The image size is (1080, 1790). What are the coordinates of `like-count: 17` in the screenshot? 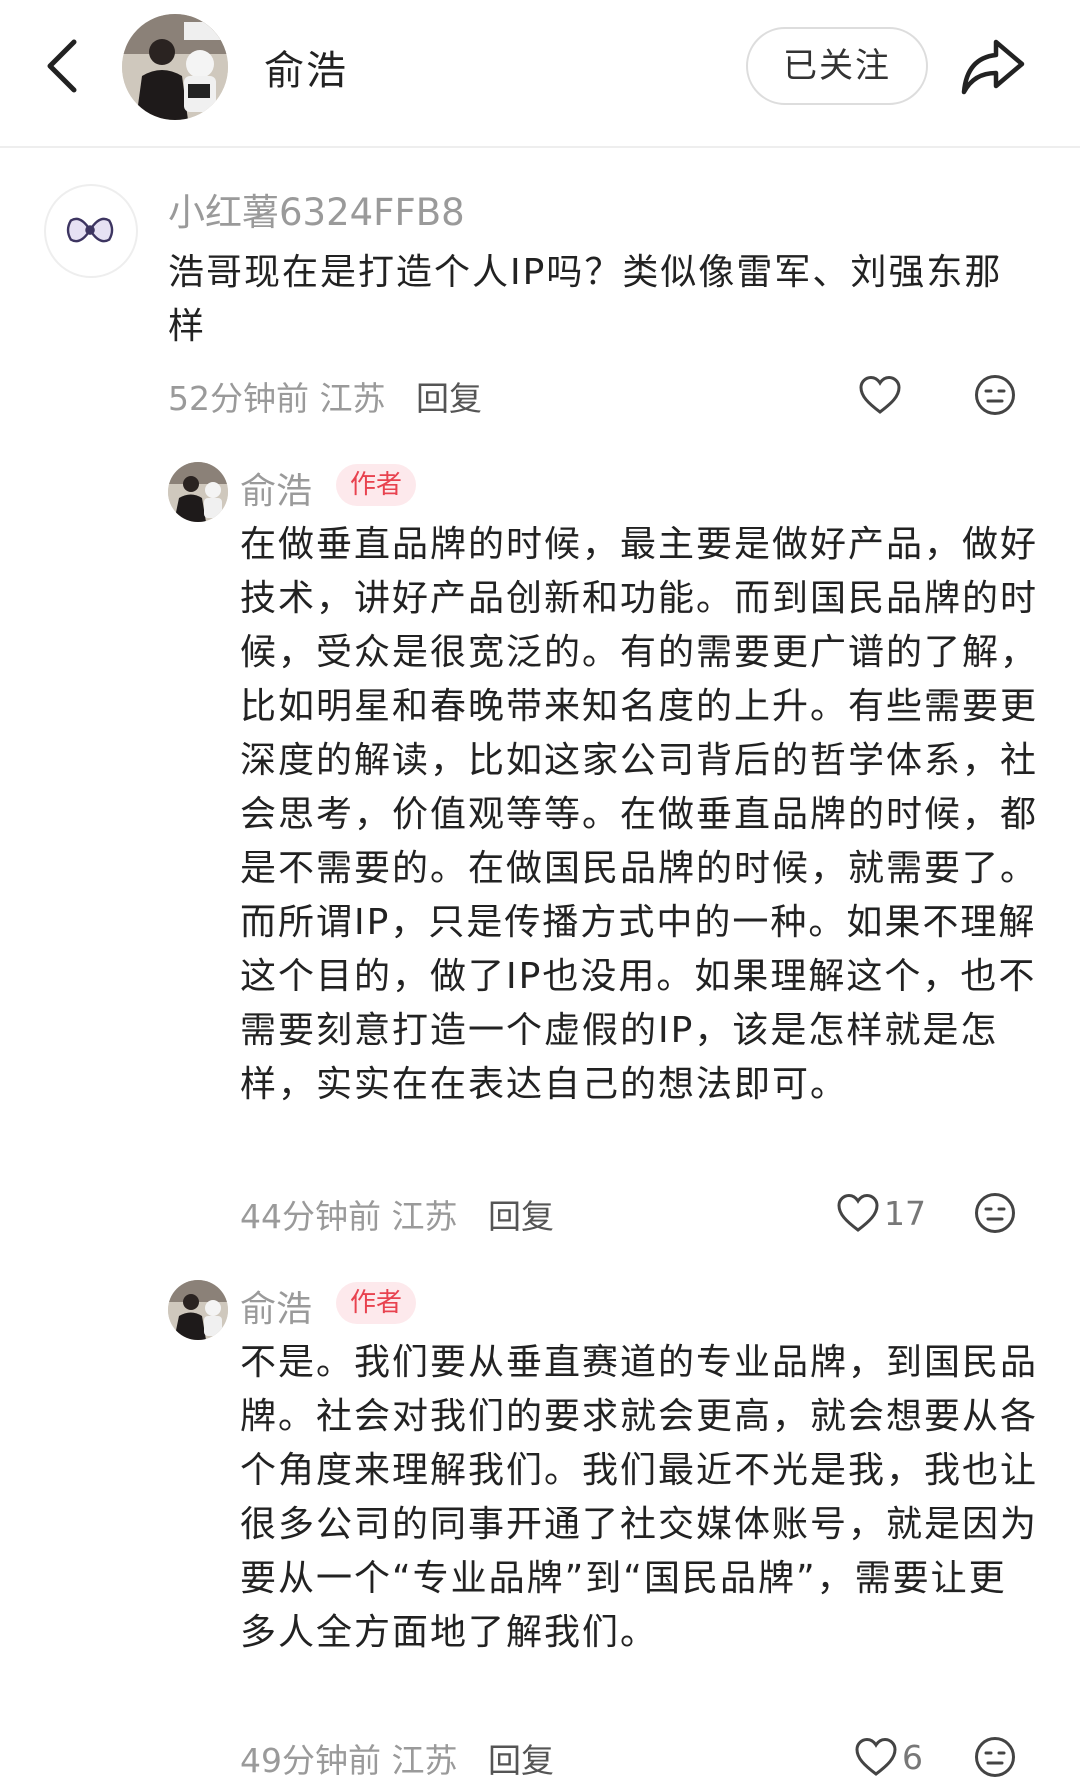 It's located at (905, 1213).